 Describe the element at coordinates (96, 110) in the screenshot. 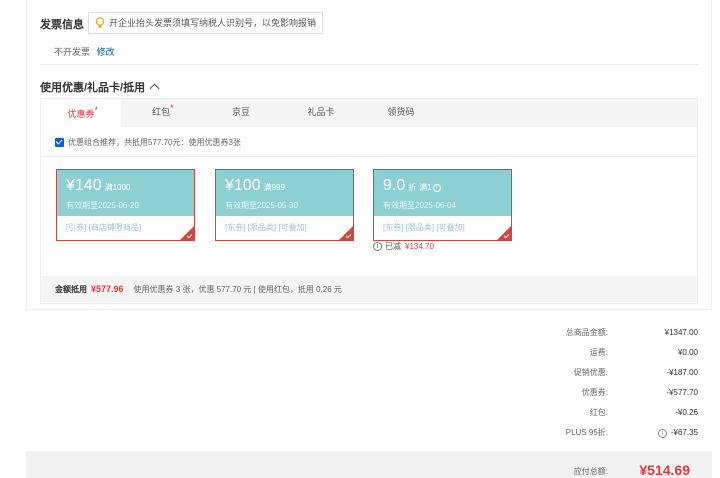

I see `tab-coupon-star: *` at that location.